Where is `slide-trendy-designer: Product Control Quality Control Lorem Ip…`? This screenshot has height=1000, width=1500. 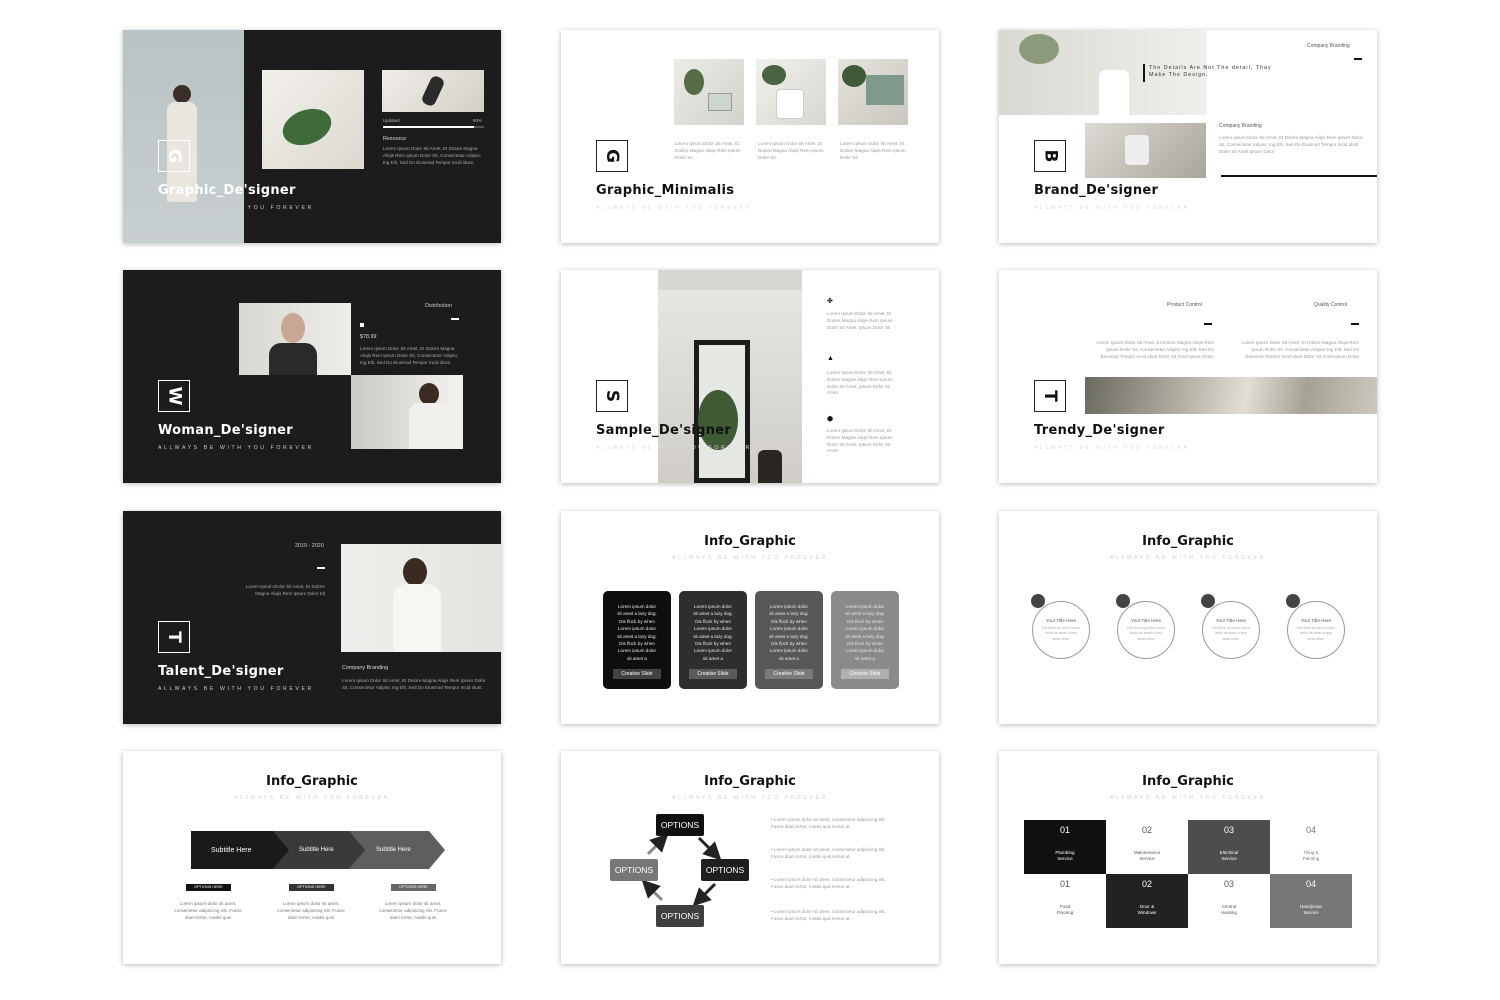
slide-trendy-designer: Product Control Quality Control Lorem Ip… is located at coordinates (1188, 376).